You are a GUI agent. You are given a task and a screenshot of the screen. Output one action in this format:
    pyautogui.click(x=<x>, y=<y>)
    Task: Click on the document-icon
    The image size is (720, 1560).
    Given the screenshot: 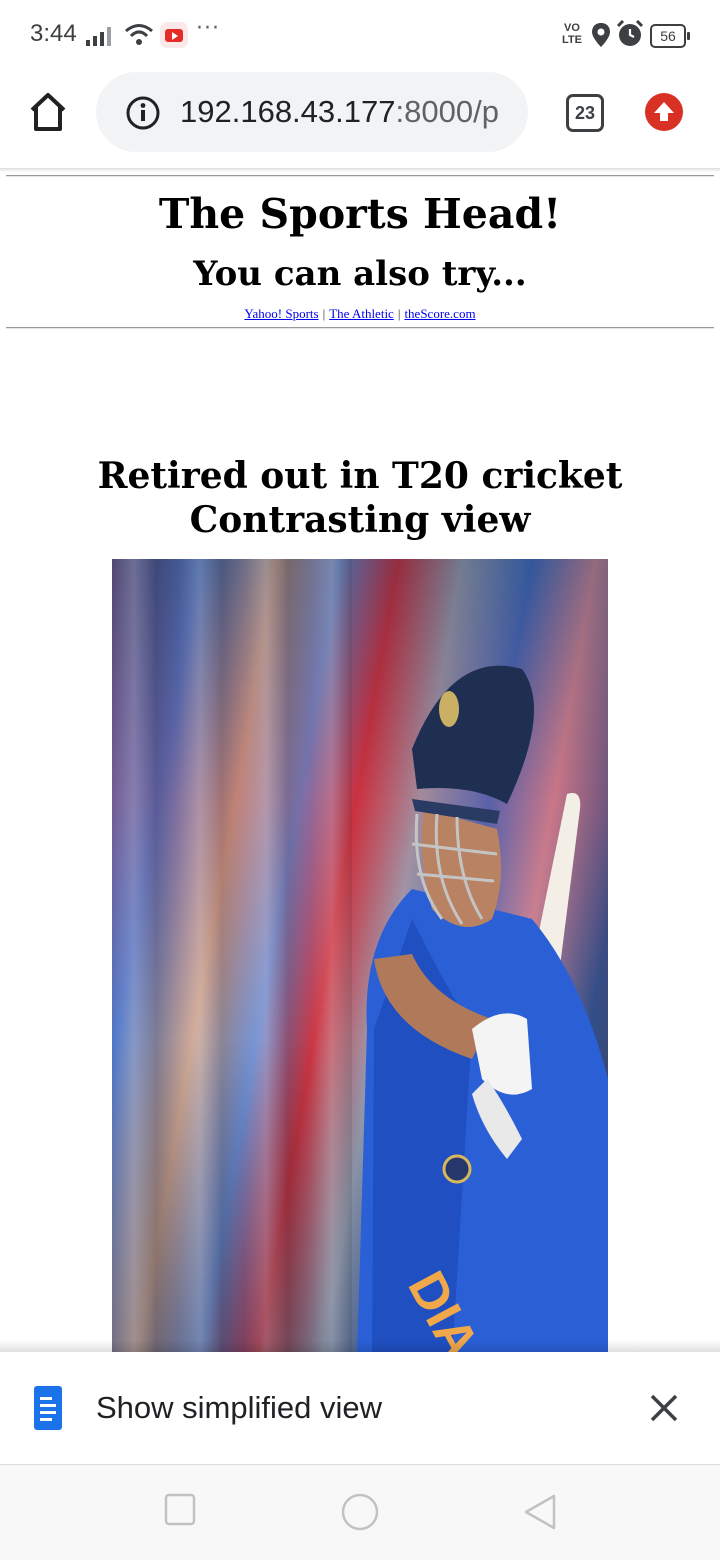 What is the action you would take?
    pyautogui.click(x=48, y=1408)
    